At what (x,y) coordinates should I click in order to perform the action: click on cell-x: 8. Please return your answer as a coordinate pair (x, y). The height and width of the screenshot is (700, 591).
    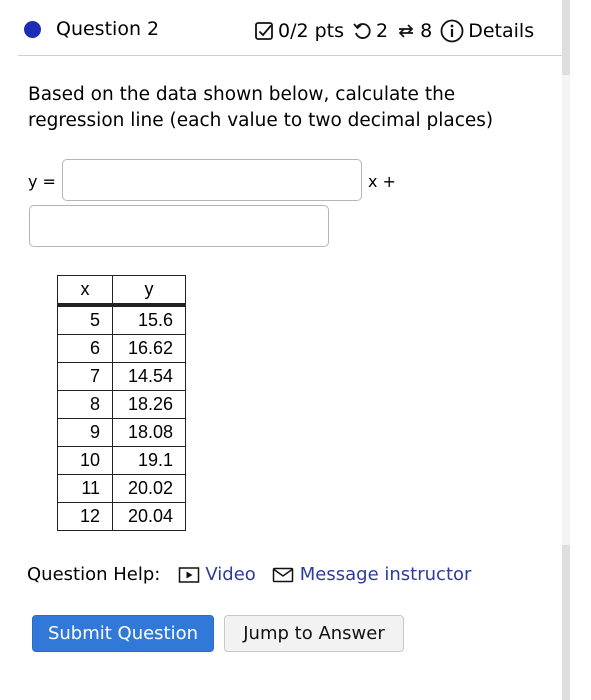
    Looking at the image, I should click on (85, 404).